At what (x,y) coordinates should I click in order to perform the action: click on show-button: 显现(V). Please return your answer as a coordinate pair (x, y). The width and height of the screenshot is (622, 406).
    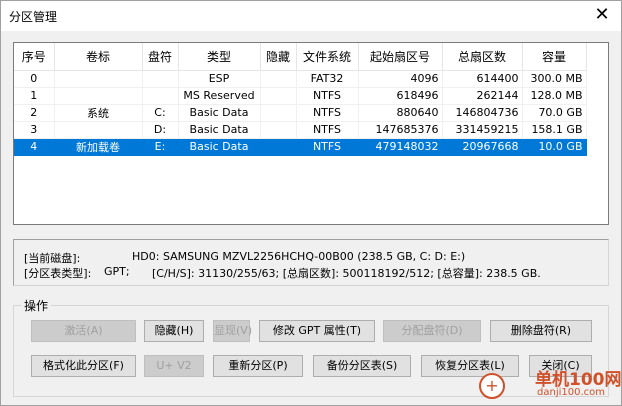
    Looking at the image, I should click on (232, 331).